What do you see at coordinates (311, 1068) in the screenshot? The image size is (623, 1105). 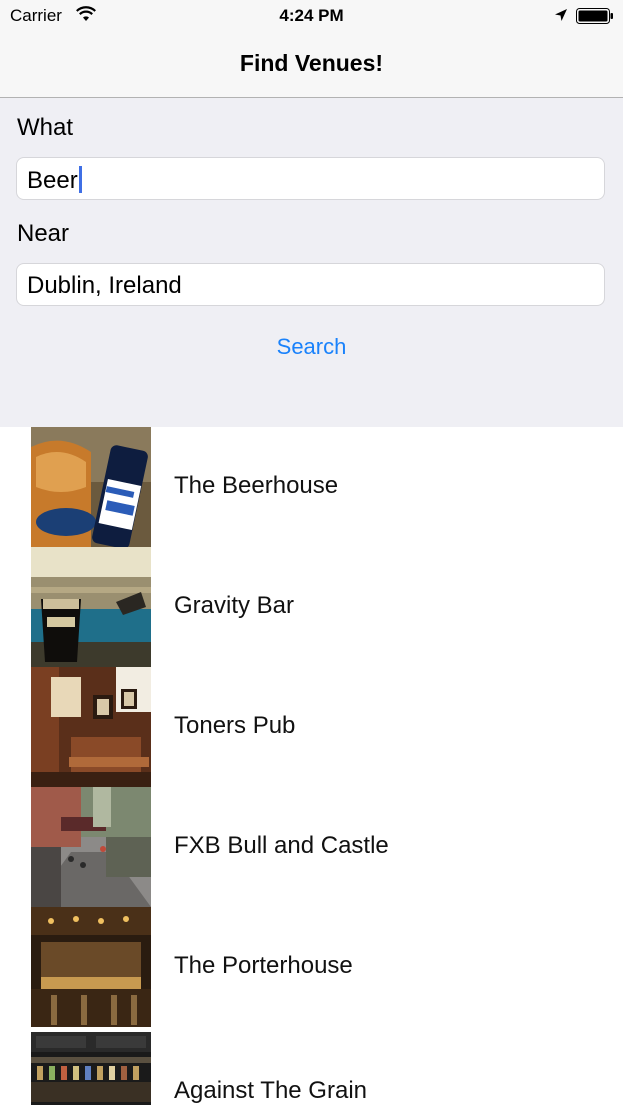 I see `venue-row: Against The Grain` at bounding box center [311, 1068].